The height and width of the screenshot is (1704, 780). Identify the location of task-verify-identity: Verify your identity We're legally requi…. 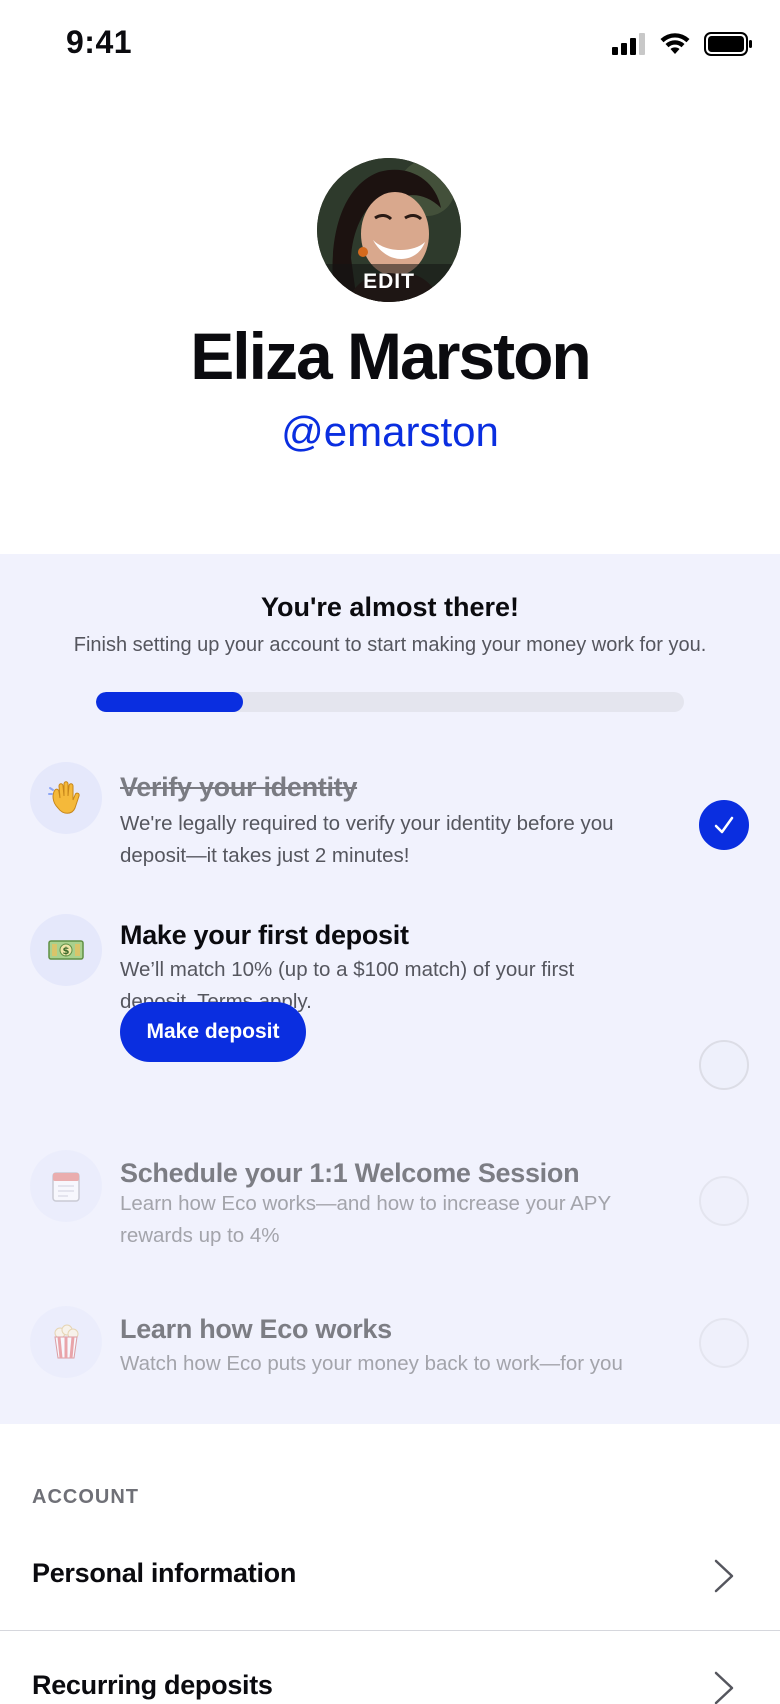
(390, 823).